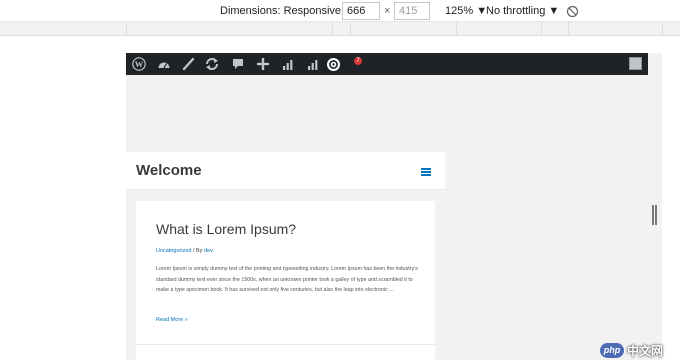 Image resolution: width=680 pixels, height=360 pixels. Describe the element at coordinates (285, 171) in the screenshot. I see `site-header: Welcome` at that location.